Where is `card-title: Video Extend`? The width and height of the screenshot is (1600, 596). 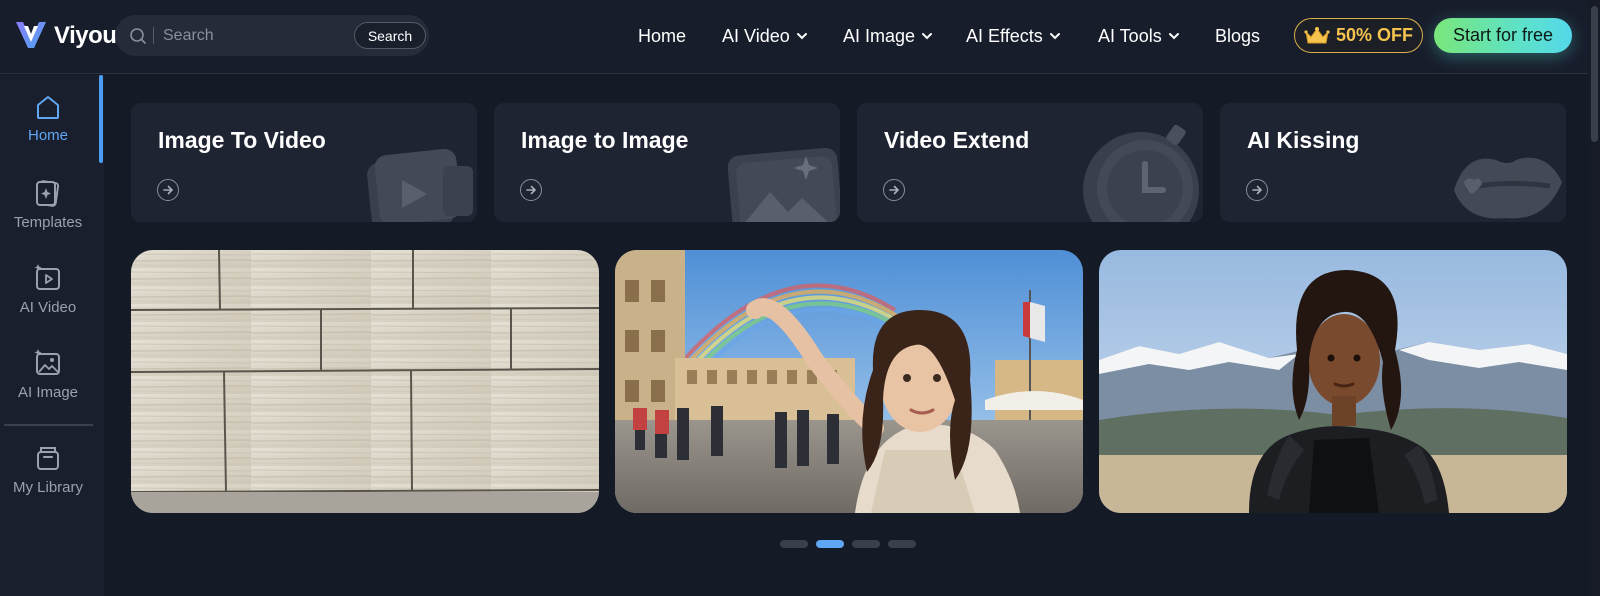
card-title: Video Extend is located at coordinates (957, 140).